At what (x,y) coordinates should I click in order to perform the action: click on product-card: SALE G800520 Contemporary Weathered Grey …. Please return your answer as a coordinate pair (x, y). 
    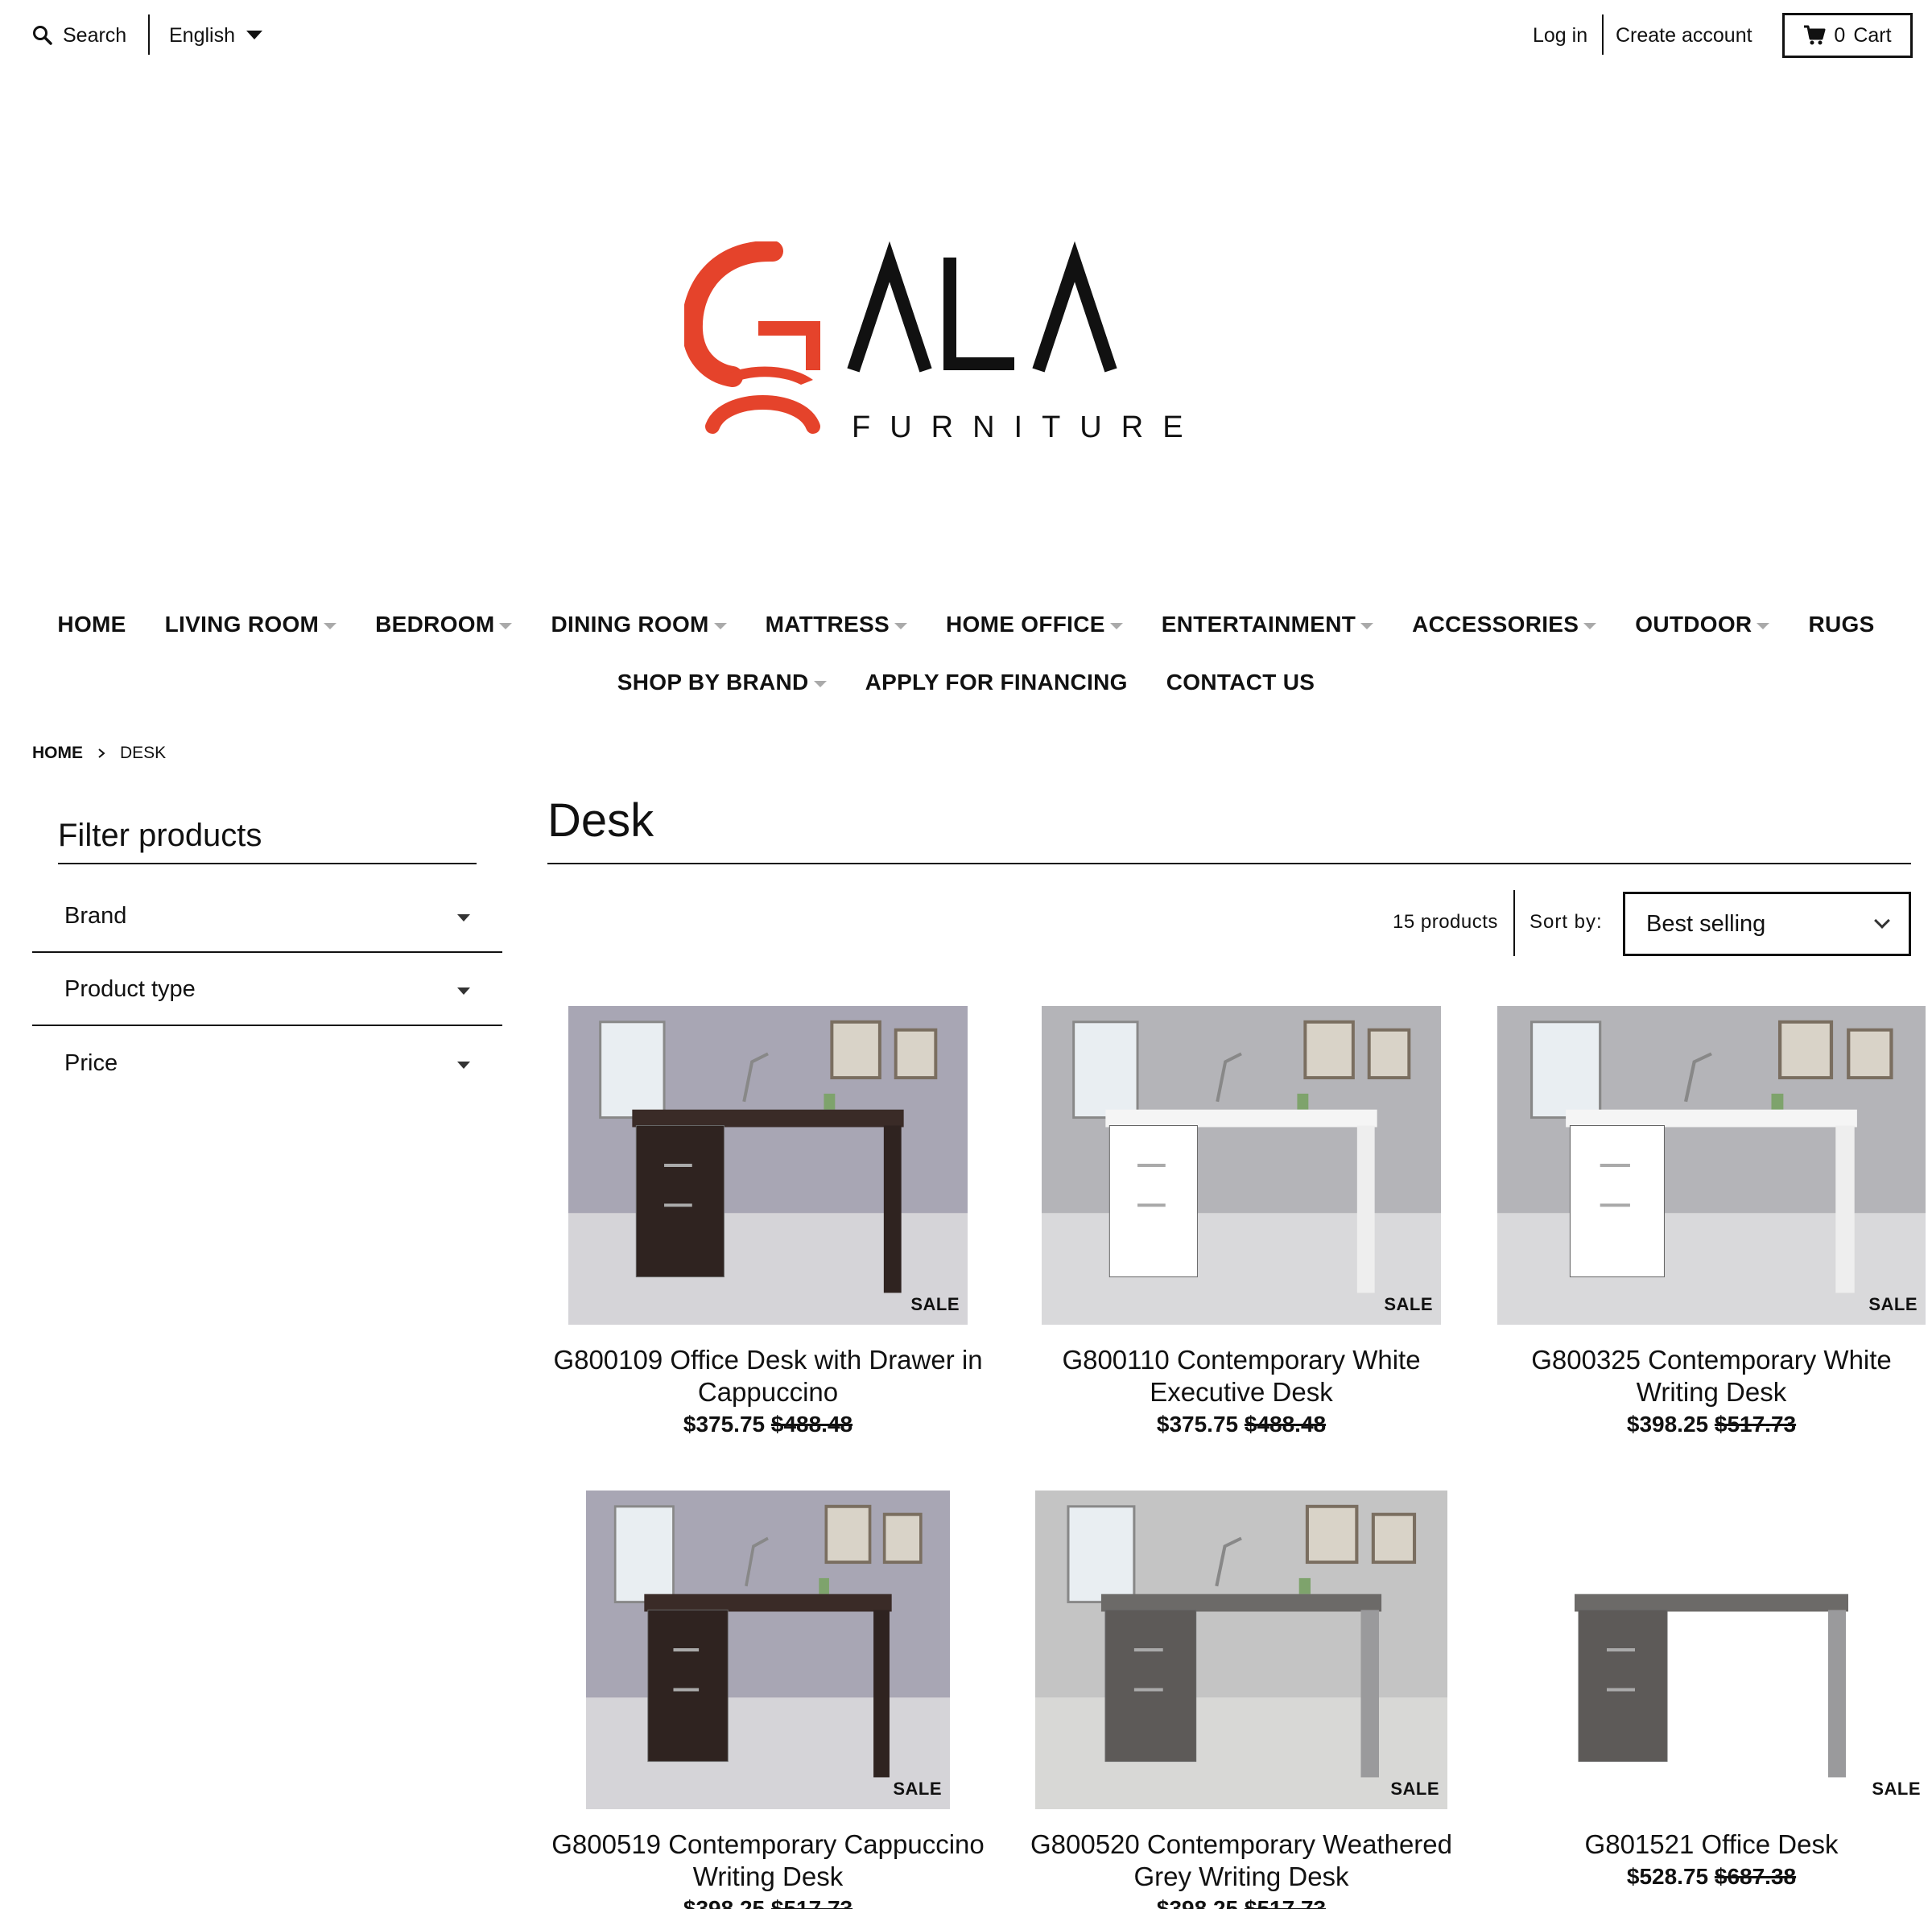
    Looking at the image, I should click on (1241, 1700).